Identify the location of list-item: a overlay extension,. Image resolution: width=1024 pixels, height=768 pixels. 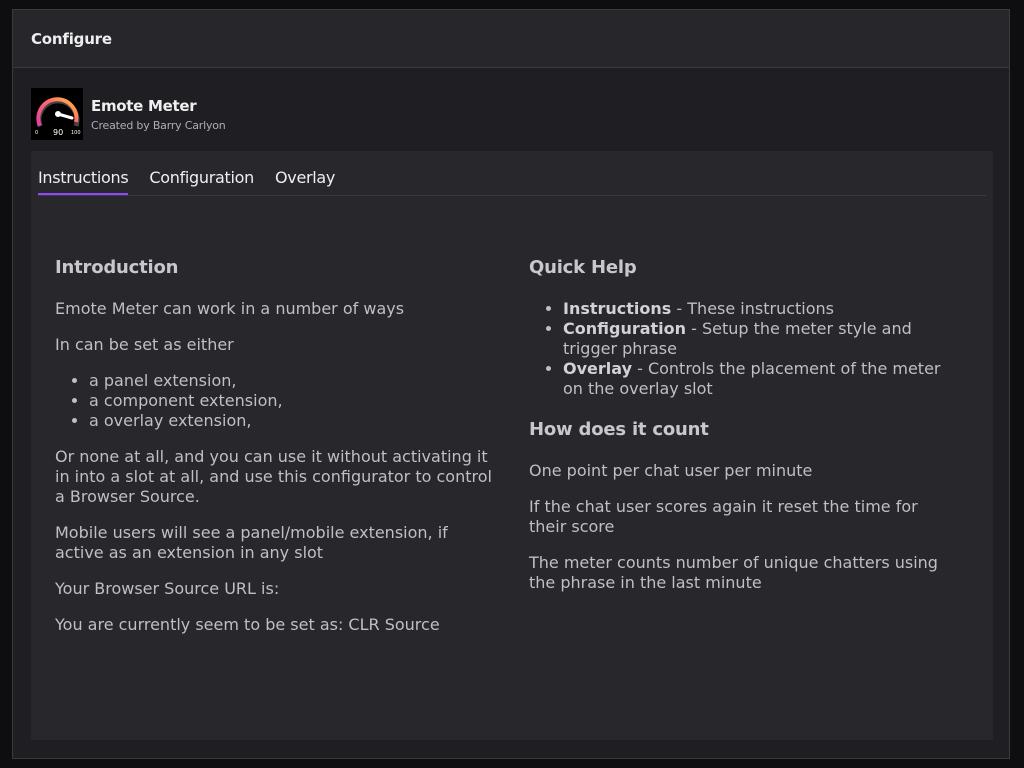
(292, 421).